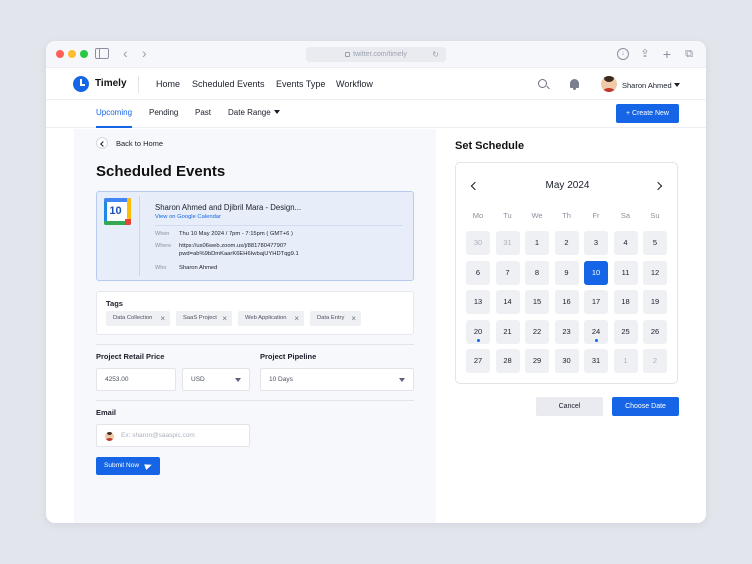 Image resolution: width=752 pixels, height=564 pixels. Describe the element at coordinates (255, 400) in the screenshot. I see `section-divider` at that location.